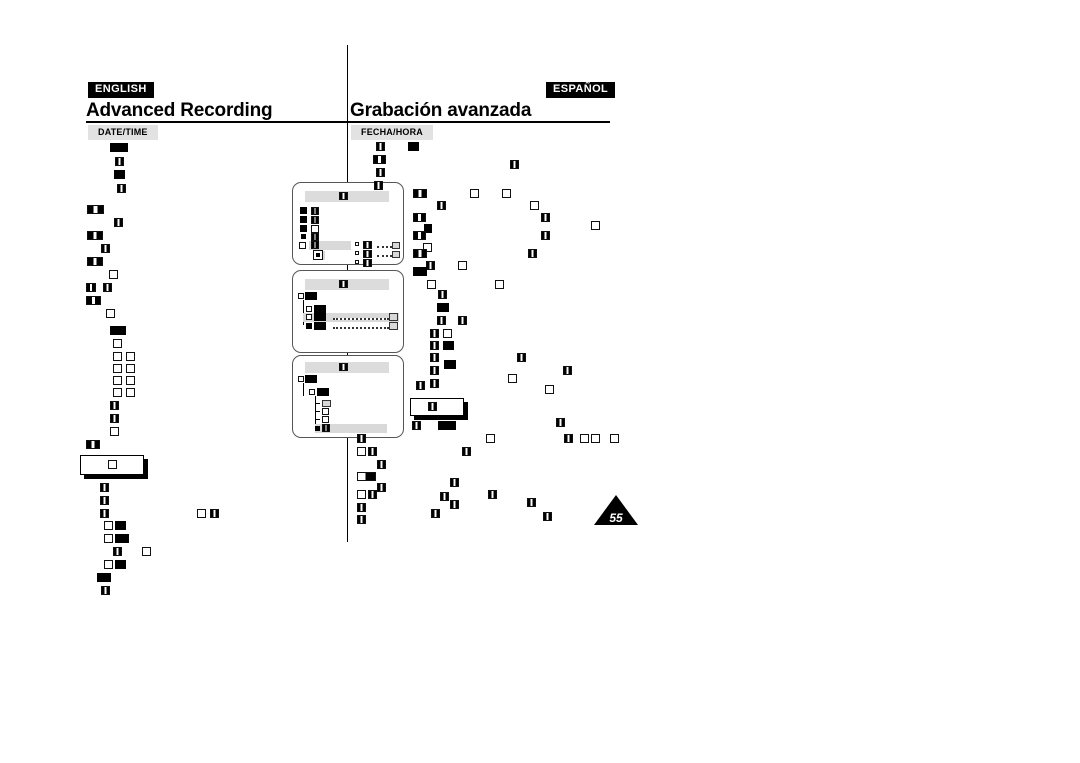 This screenshot has height=763, width=1080. Describe the element at coordinates (121, 90) in the screenshot. I see `language-badge-english: ENGLISH` at that location.